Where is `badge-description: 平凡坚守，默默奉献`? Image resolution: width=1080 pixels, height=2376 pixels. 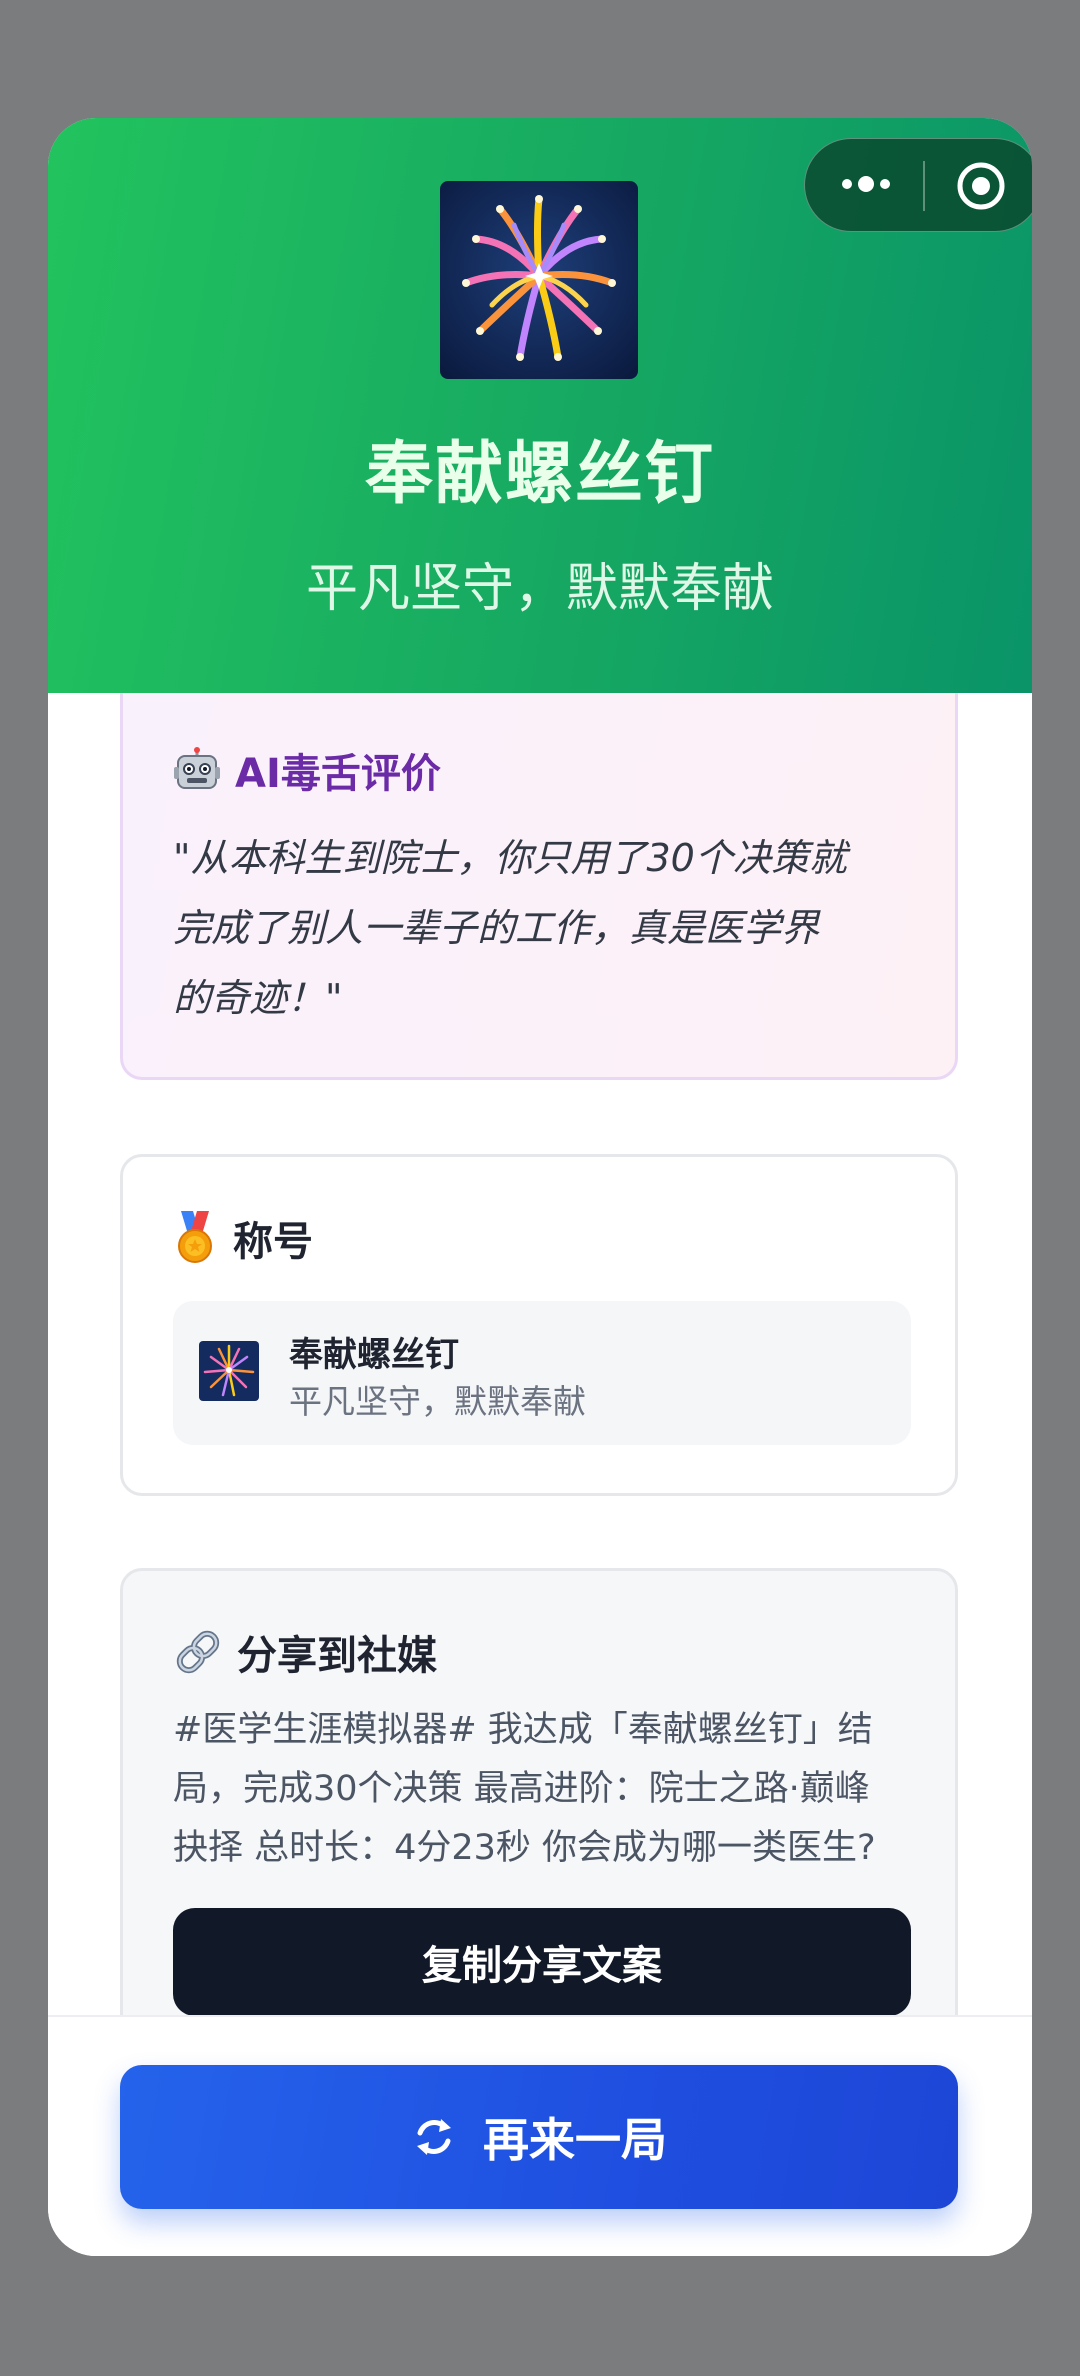 badge-description: 平凡坚守，默默奉献 is located at coordinates (437, 1401).